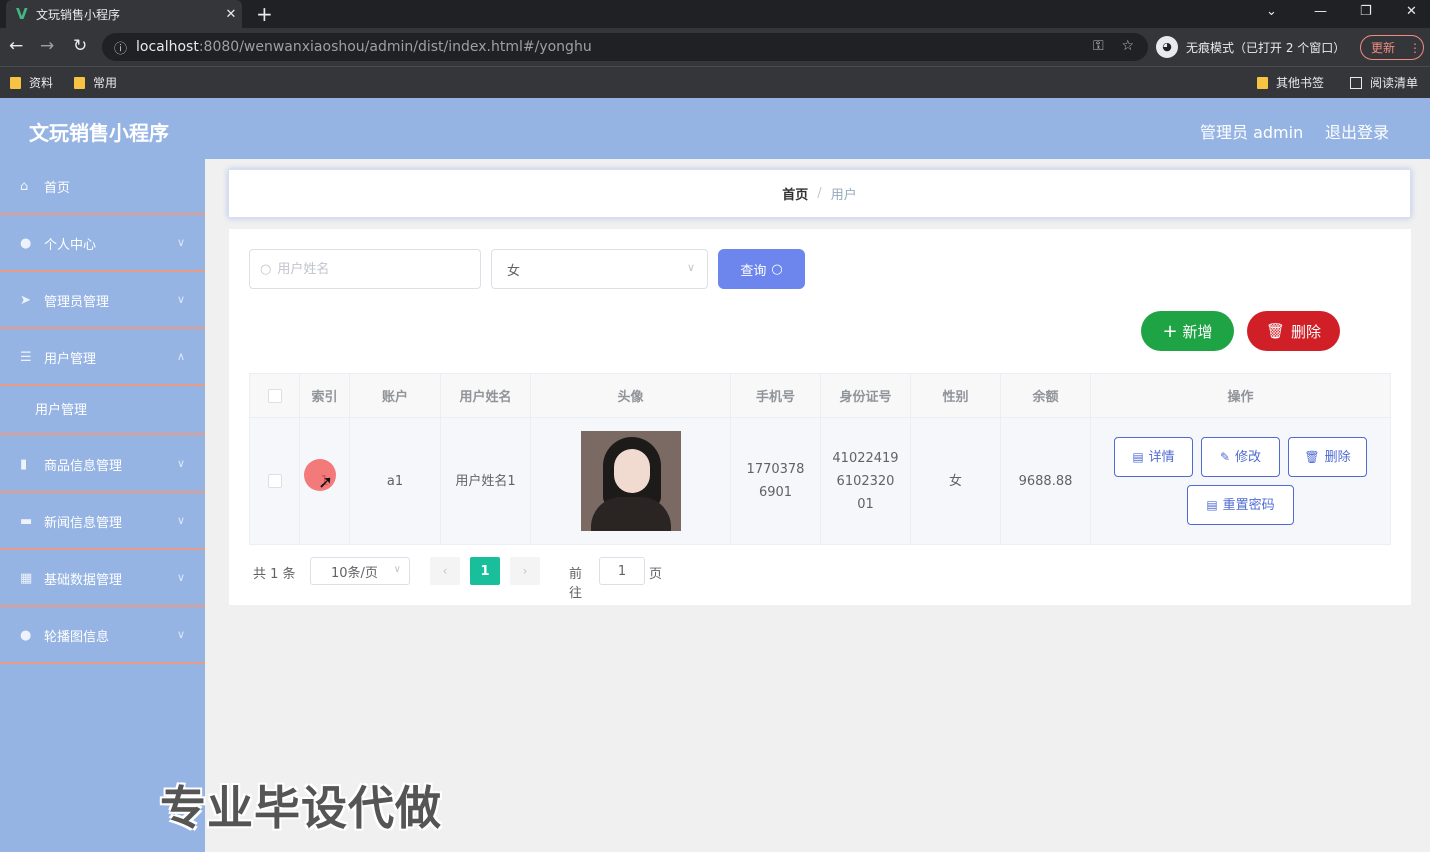 Image resolution: width=1430 pixels, height=852 pixels. I want to click on chevron-left-icon: ‹, so click(445, 571).